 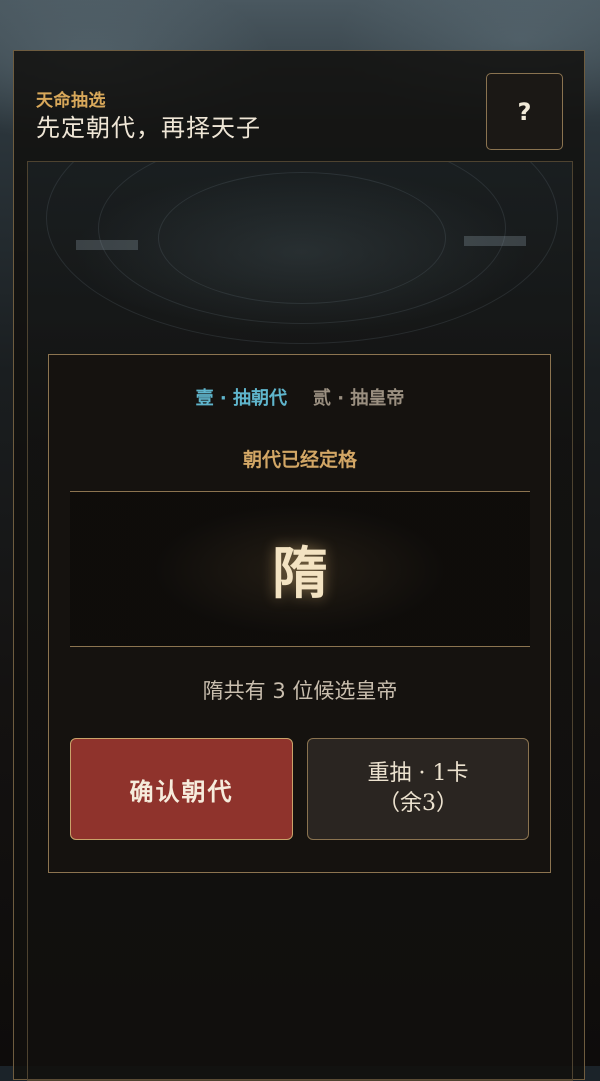 I want to click on redraw-button: 重抽 · 1卡 （余3）, so click(x=418, y=789).